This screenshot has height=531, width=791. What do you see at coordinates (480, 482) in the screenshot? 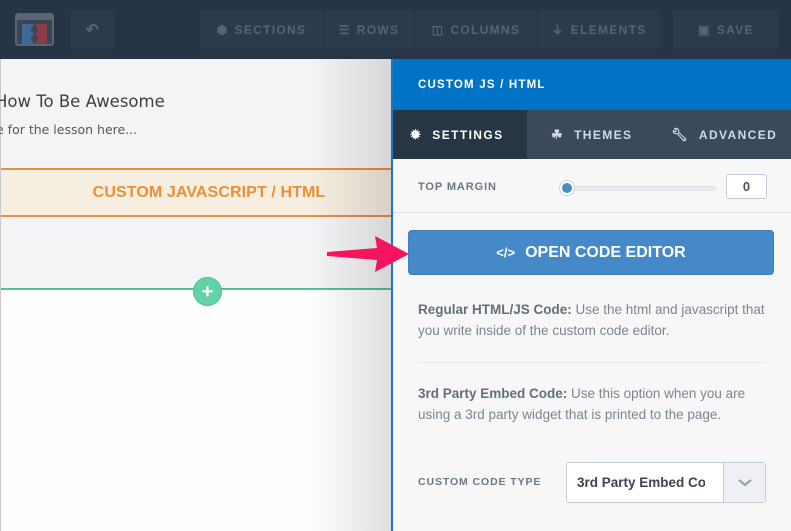
I see `custom-code-type-label: CUSTOM CODE TYPE` at bounding box center [480, 482].